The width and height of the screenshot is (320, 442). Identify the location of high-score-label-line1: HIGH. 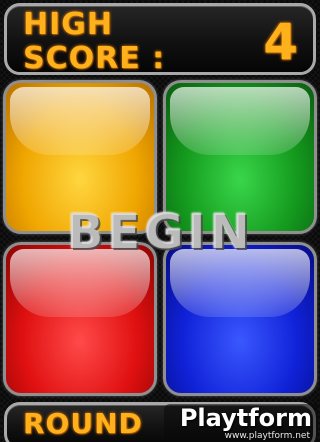
(68, 24).